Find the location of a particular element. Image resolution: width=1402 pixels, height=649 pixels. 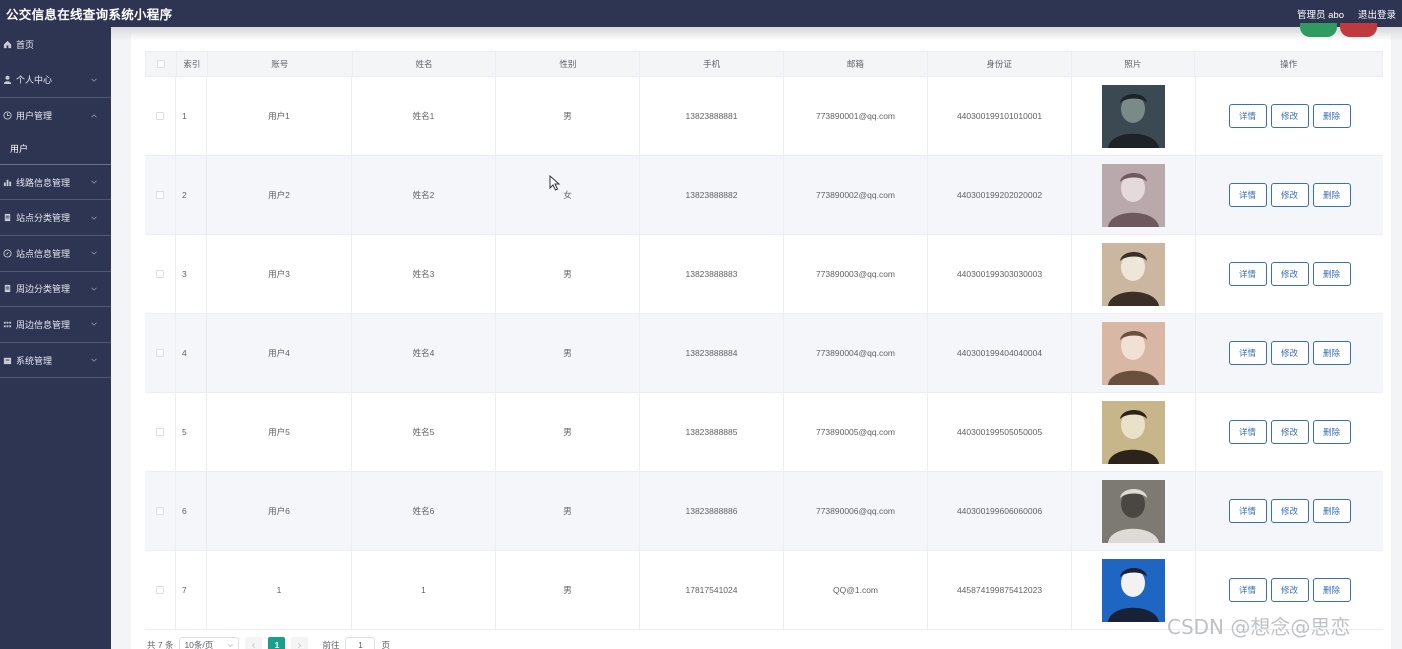

grid-icon is located at coordinates (7, 324).